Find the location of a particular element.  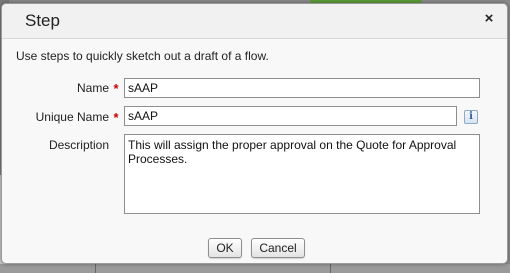

info-icon: i is located at coordinates (471, 117).